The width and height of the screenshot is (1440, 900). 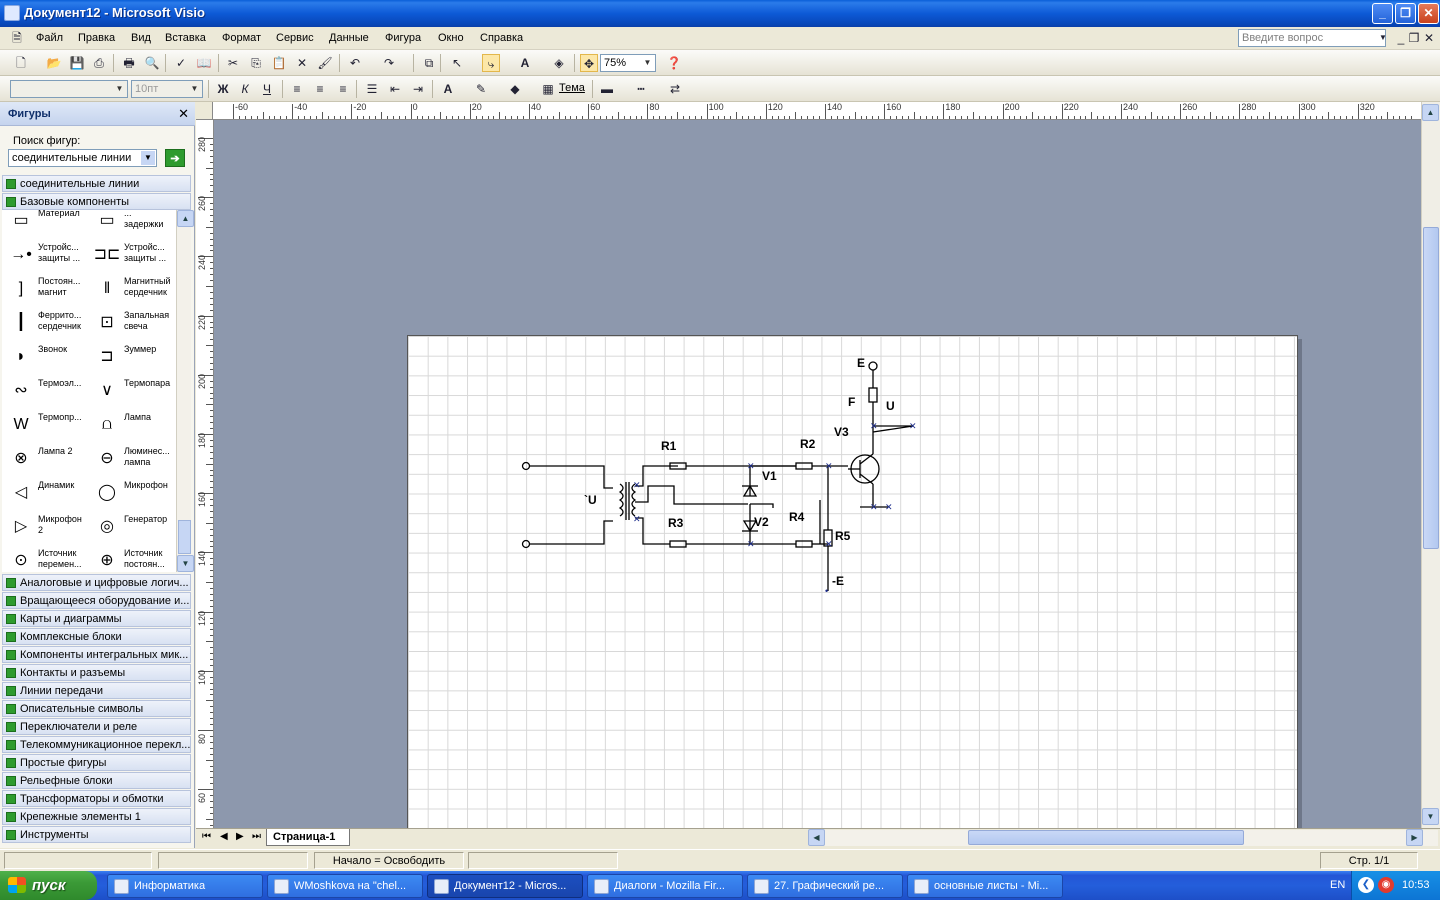 What do you see at coordinates (1416, 885) in the screenshot?
I see `clock: 10:53` at bounding box center [1416, 885].